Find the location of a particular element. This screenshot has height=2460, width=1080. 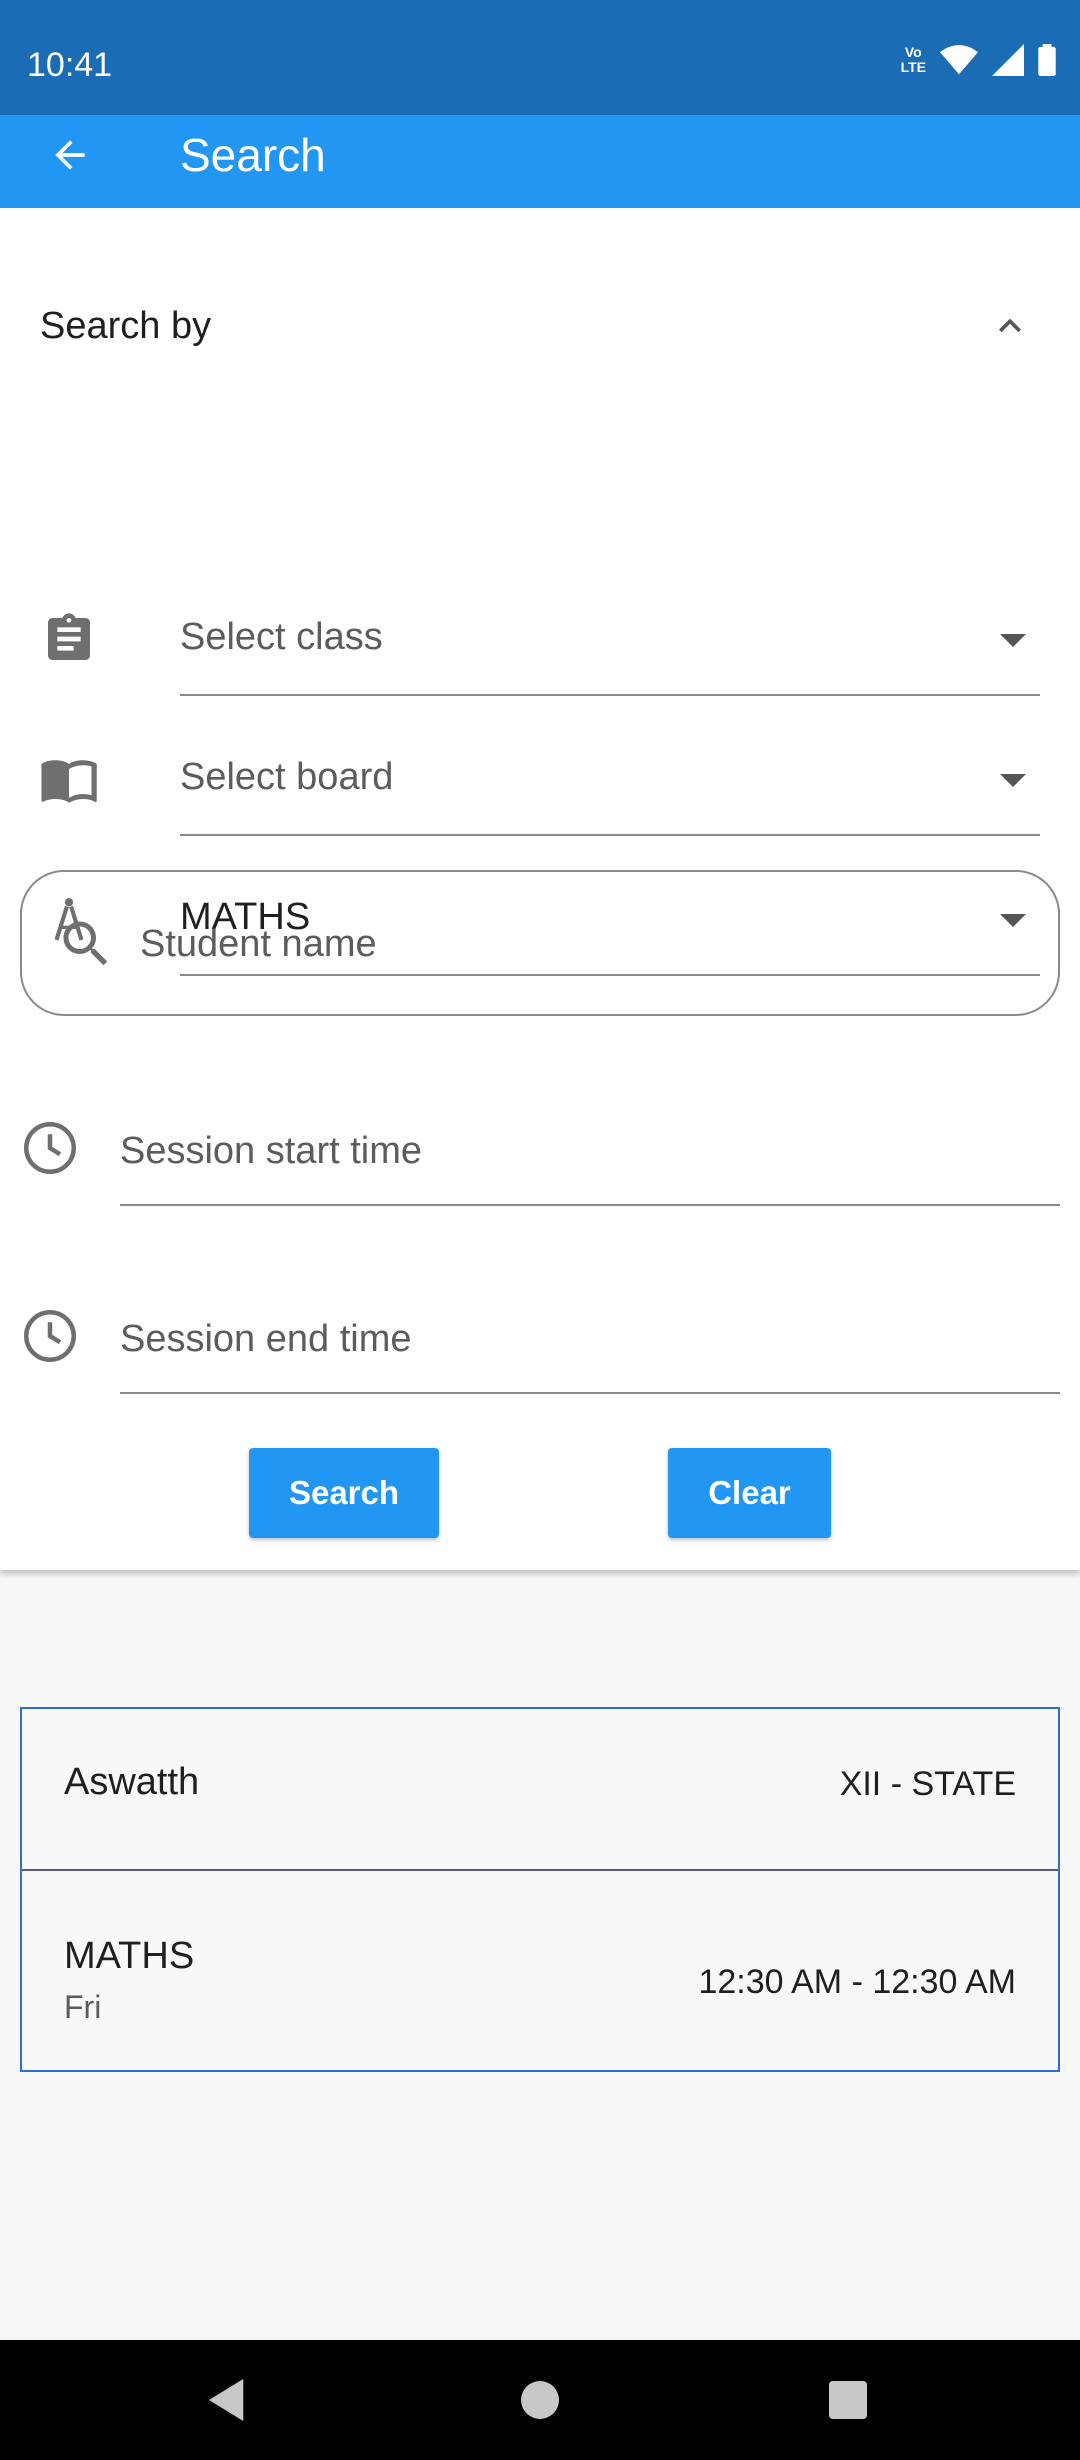

system-nav-bar is located at coordinates (540, 2400).